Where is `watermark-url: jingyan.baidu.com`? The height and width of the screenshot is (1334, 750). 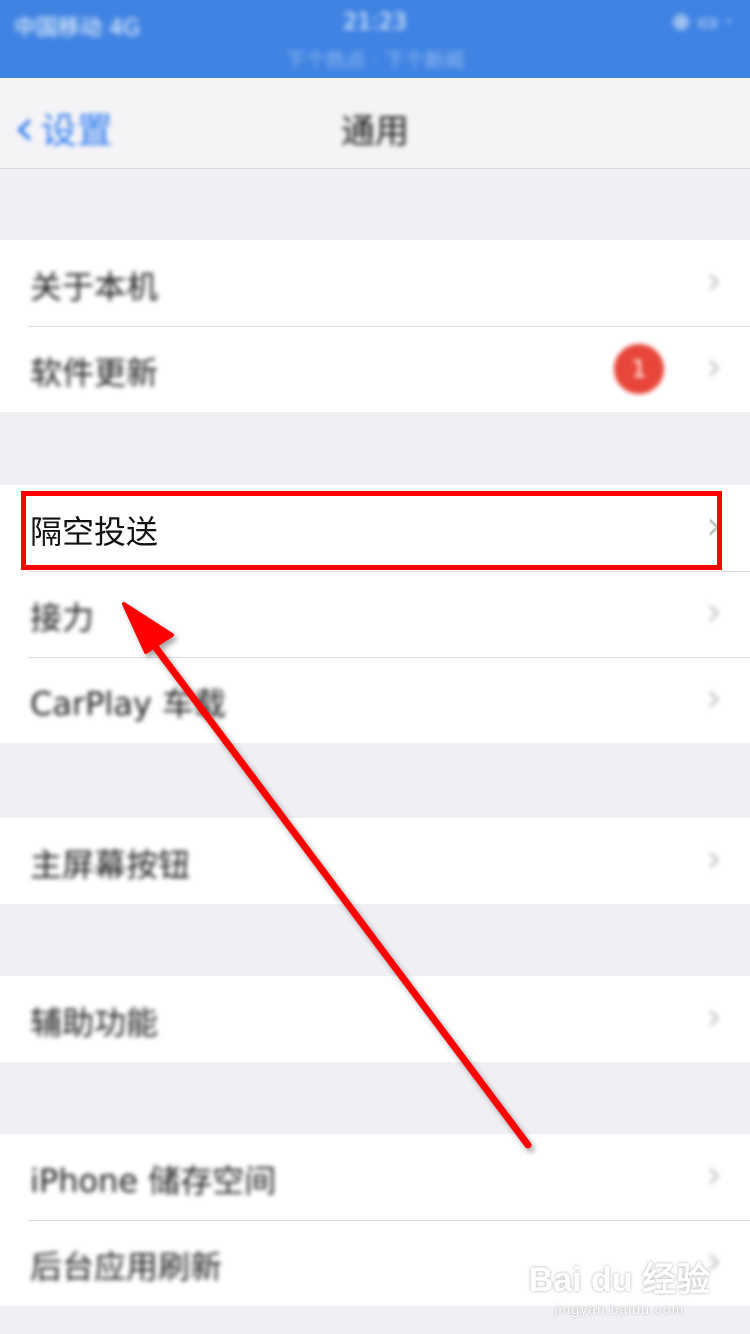
watermark-url: jingyan.baidu.com is located at coordinates (619, 1309).